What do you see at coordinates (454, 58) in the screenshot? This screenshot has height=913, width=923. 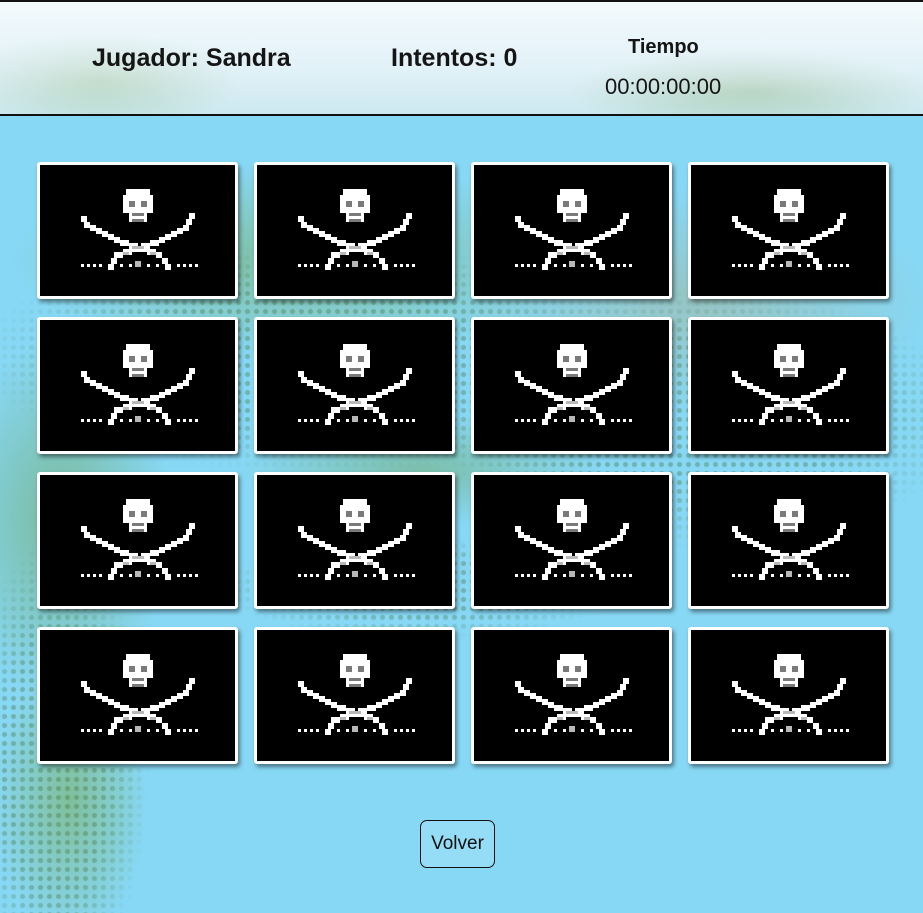 I see `attempts-counter: Intentos: 0` at bounding box center [454, 58].